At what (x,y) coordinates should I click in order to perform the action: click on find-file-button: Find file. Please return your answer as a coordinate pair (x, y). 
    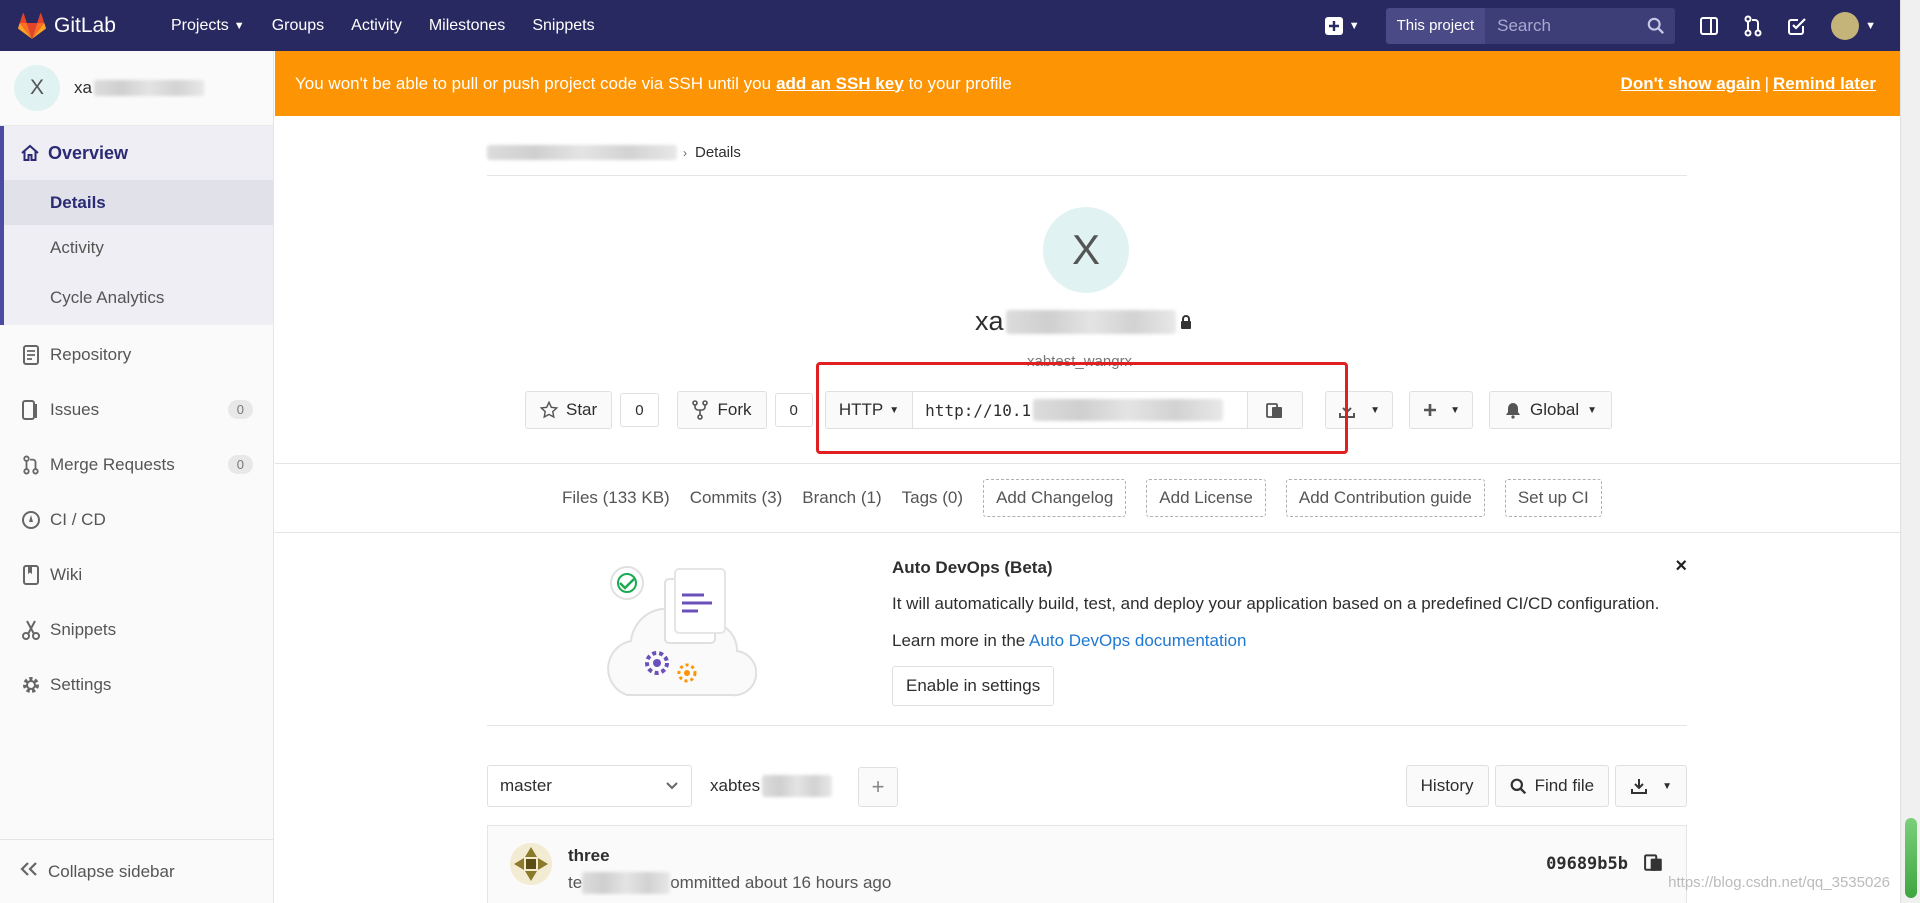
    Looking at the image, I should click on (1552, 786).